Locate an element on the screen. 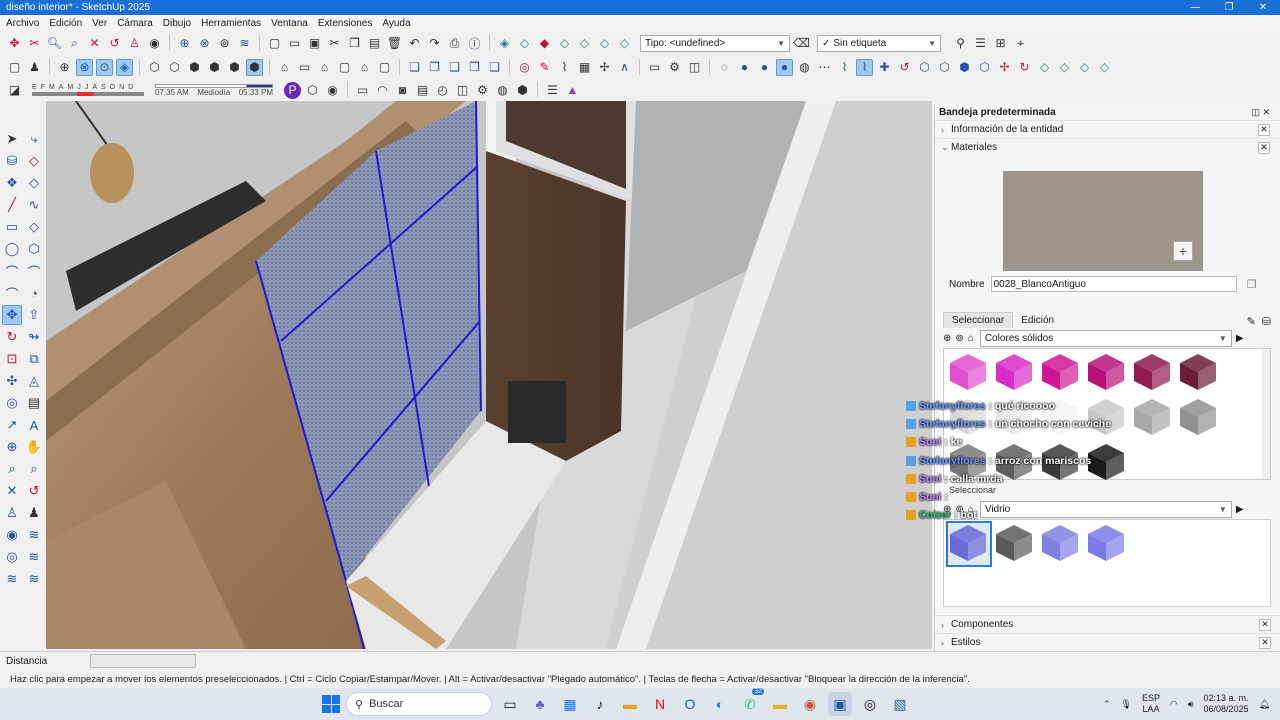 This screenshot has height=720, width=1280. zoom-extents-icon: ✕ is located at coordinates (94, 43).